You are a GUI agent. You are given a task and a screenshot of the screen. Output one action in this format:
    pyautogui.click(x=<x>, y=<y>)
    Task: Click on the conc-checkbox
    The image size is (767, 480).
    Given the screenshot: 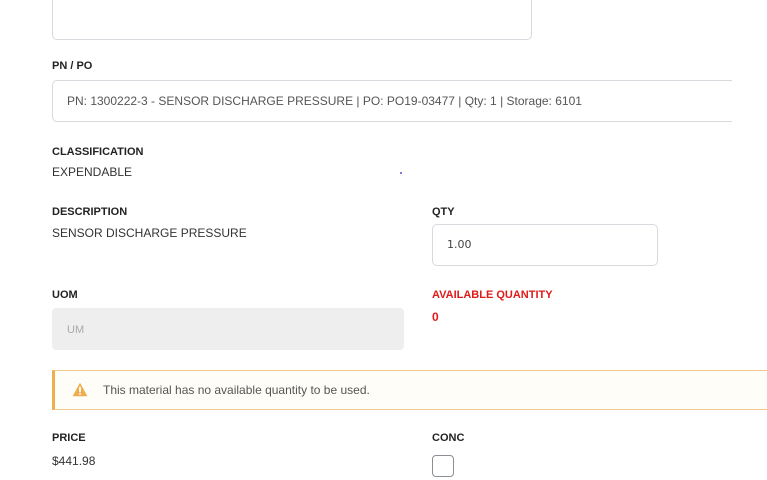 What is the action you would take?
    pyautogui.click(x=443, y=466)
    